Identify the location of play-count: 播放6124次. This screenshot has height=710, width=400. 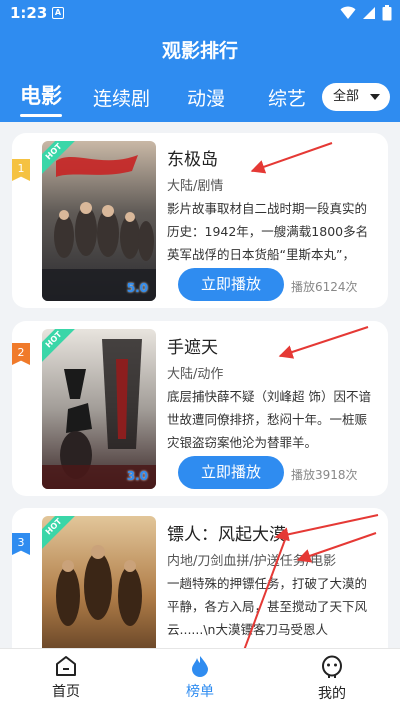
(324, 287).